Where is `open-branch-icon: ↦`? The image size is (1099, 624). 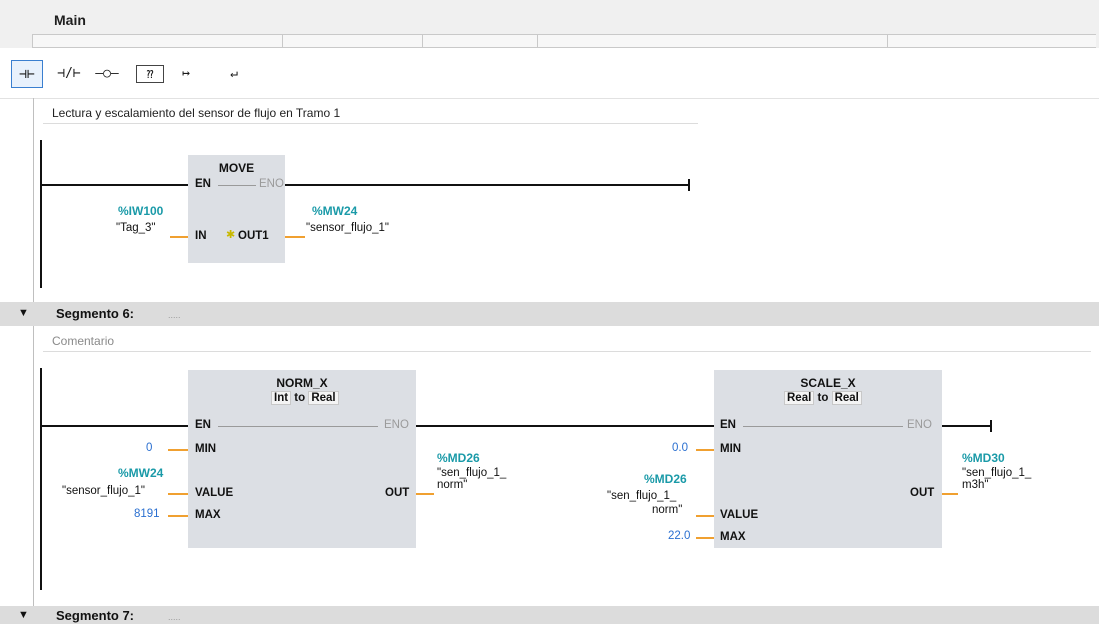 open-branch-icon: ↦ is located at coordinates (186, 73).